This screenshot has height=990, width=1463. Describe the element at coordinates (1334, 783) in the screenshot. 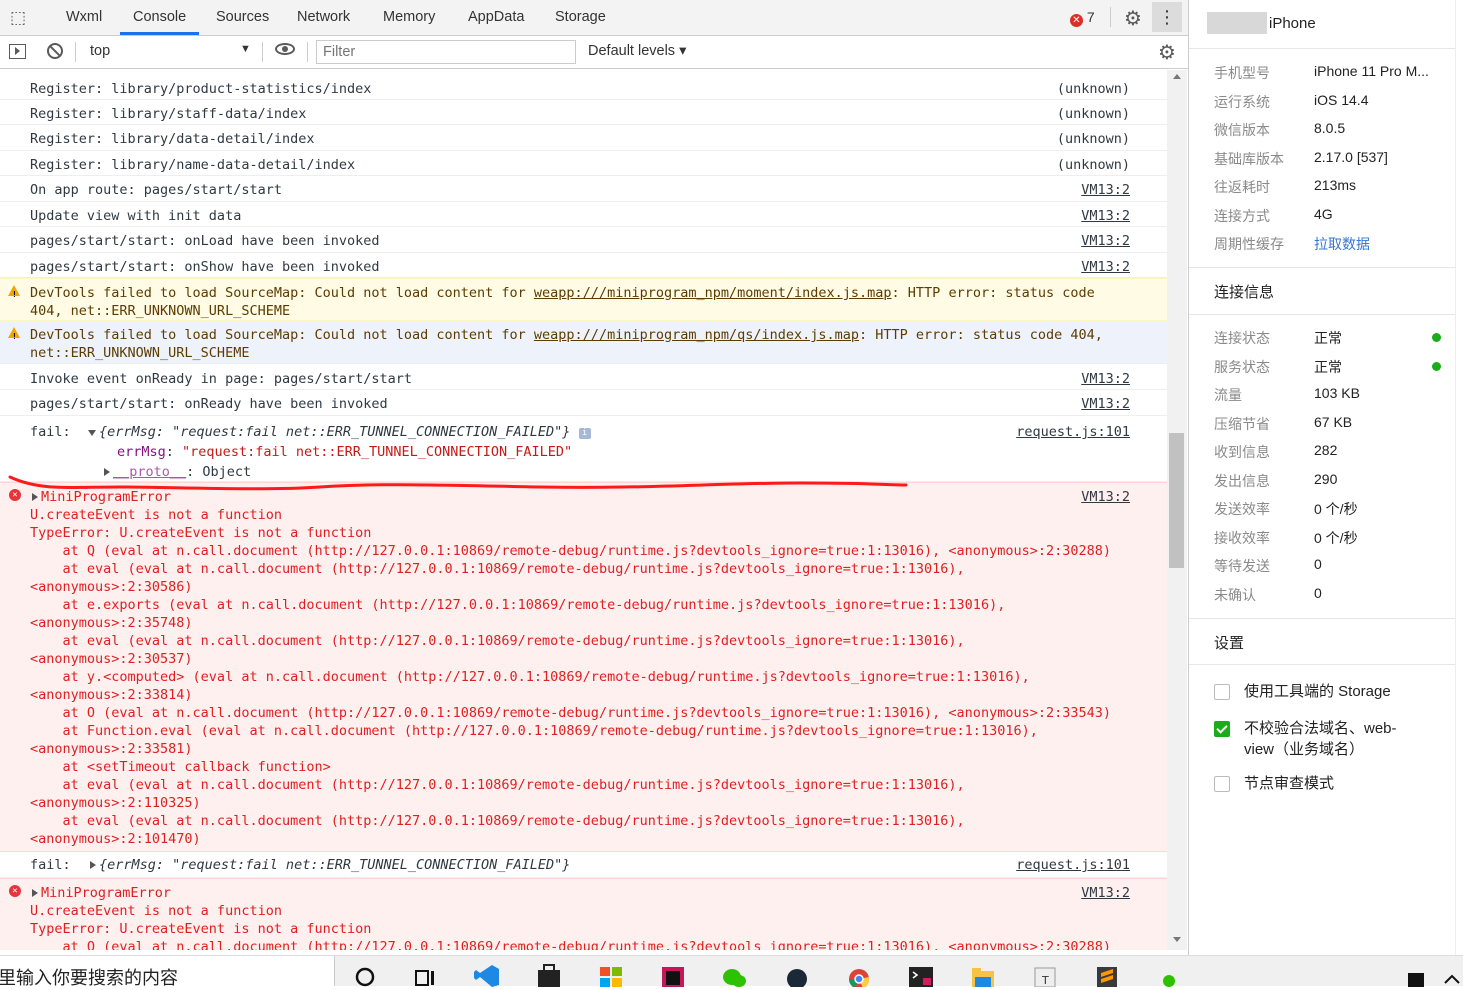

I see `setting-label: 节点审查模式` at that location.